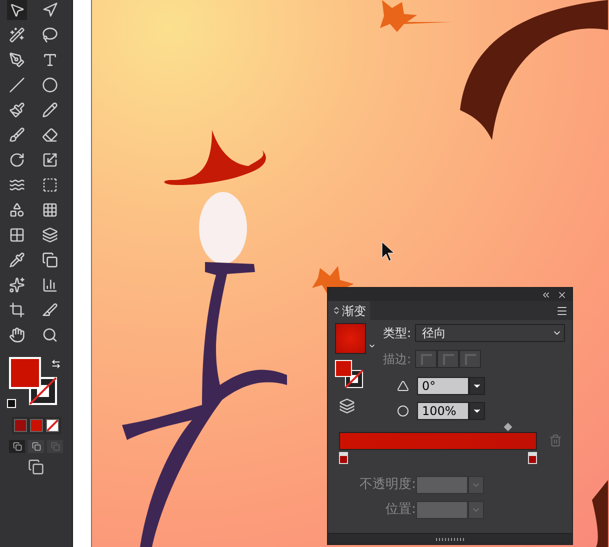  I want to click on close-icon, so click(562, 295).